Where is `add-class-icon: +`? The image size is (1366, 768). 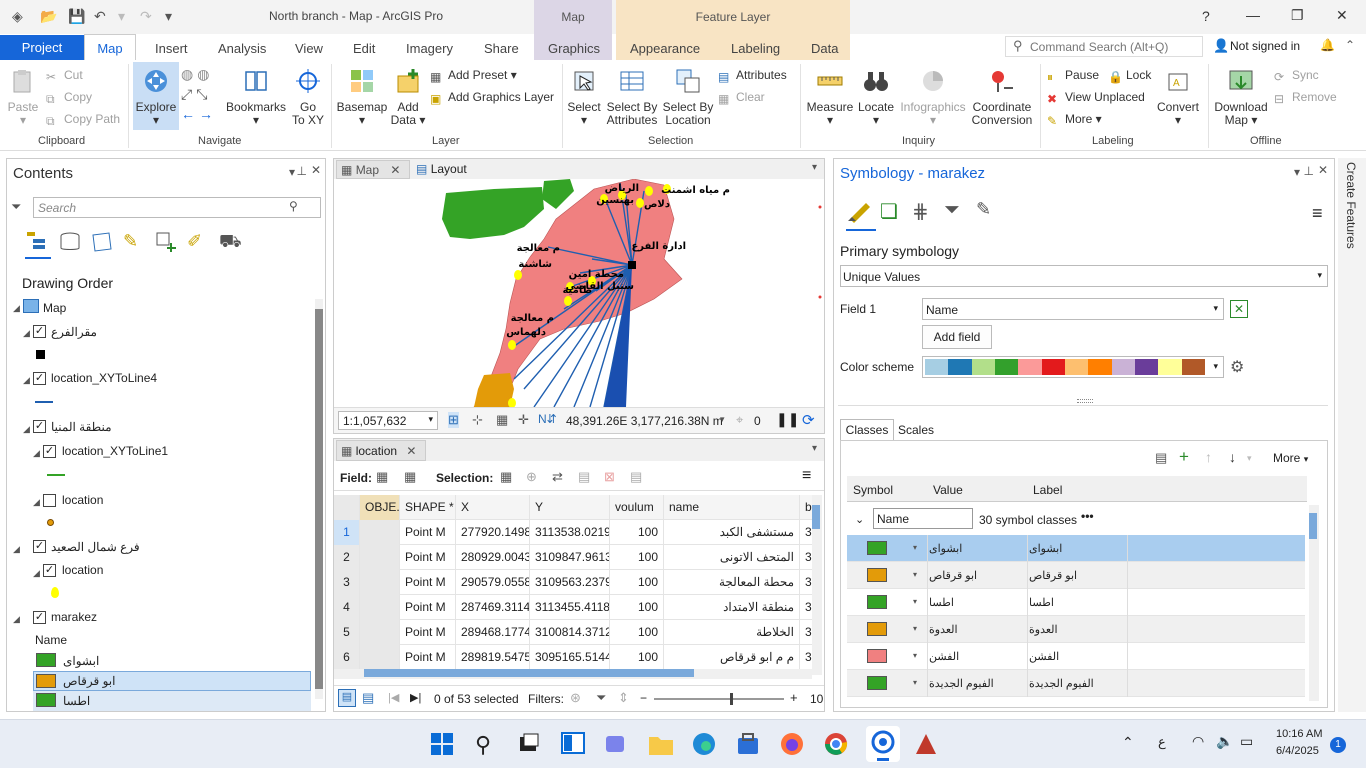 add-class-icon: + is located at coordinates (1184, 457).